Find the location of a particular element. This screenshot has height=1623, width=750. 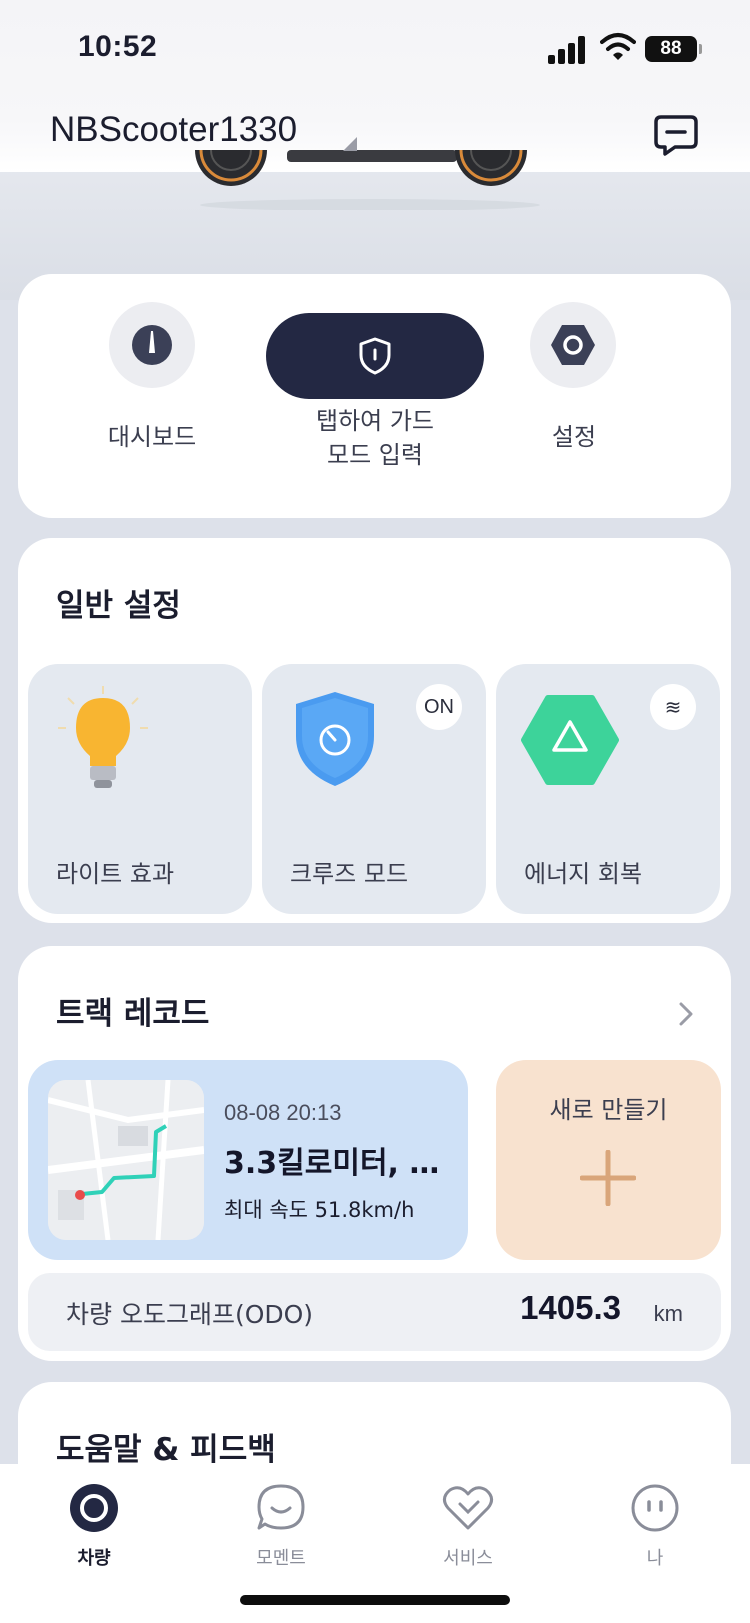

energy-recycle-icon is located at coordinates (570, 740).